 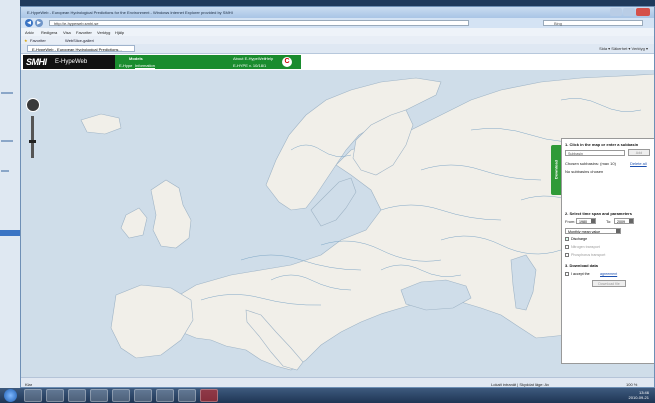 I want to click on taskbar-app6-icon, so click(x=143, y=395).